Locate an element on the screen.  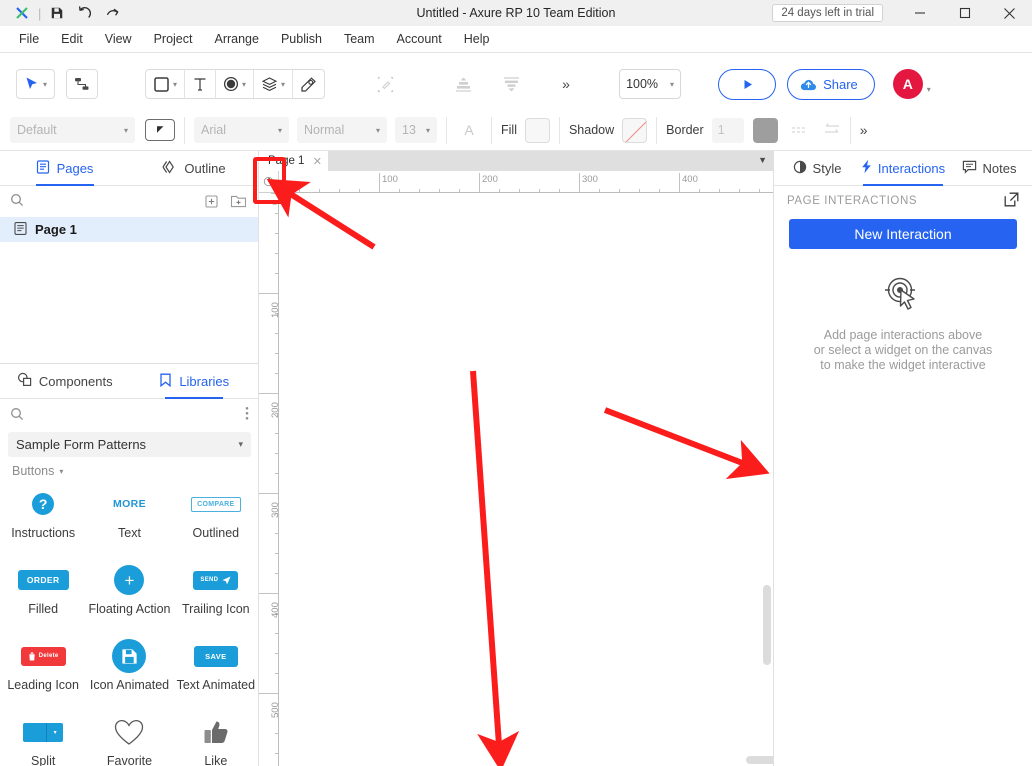
new-interaction-button: New Interaction is located at coordinates (903, 234).